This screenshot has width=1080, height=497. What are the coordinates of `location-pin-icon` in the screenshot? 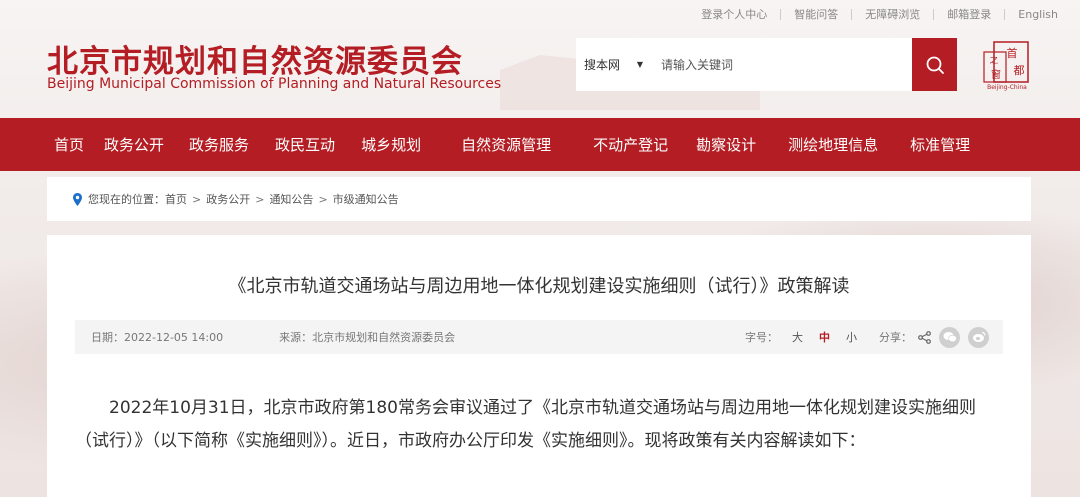 It's located at (77, 199).